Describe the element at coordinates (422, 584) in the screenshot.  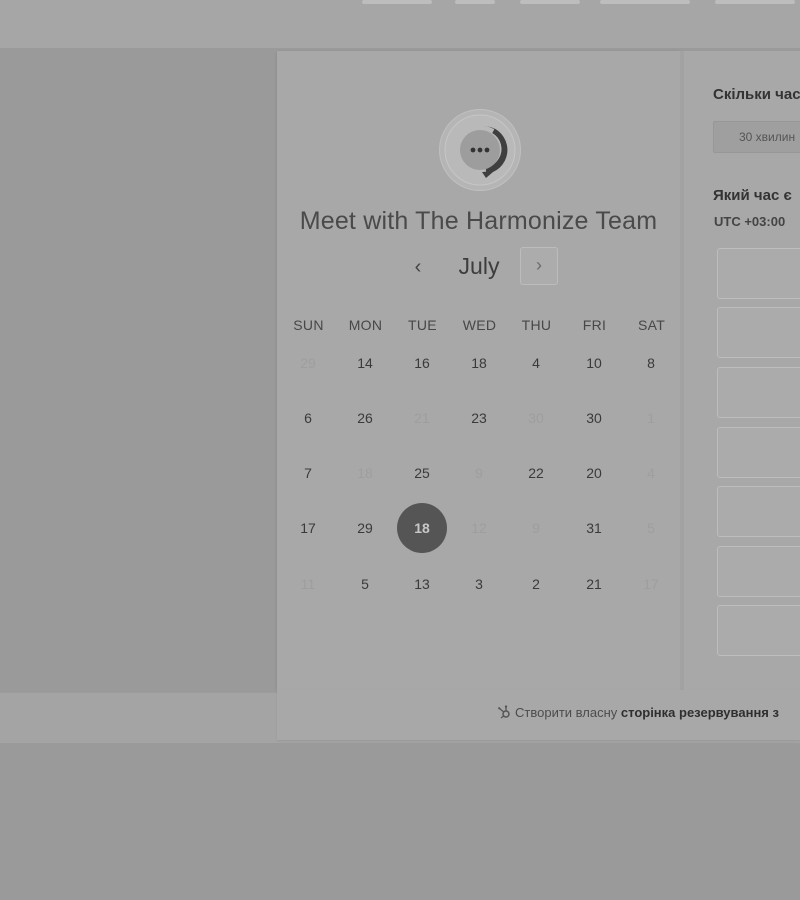
I see `calendar-day: 13` at that location.